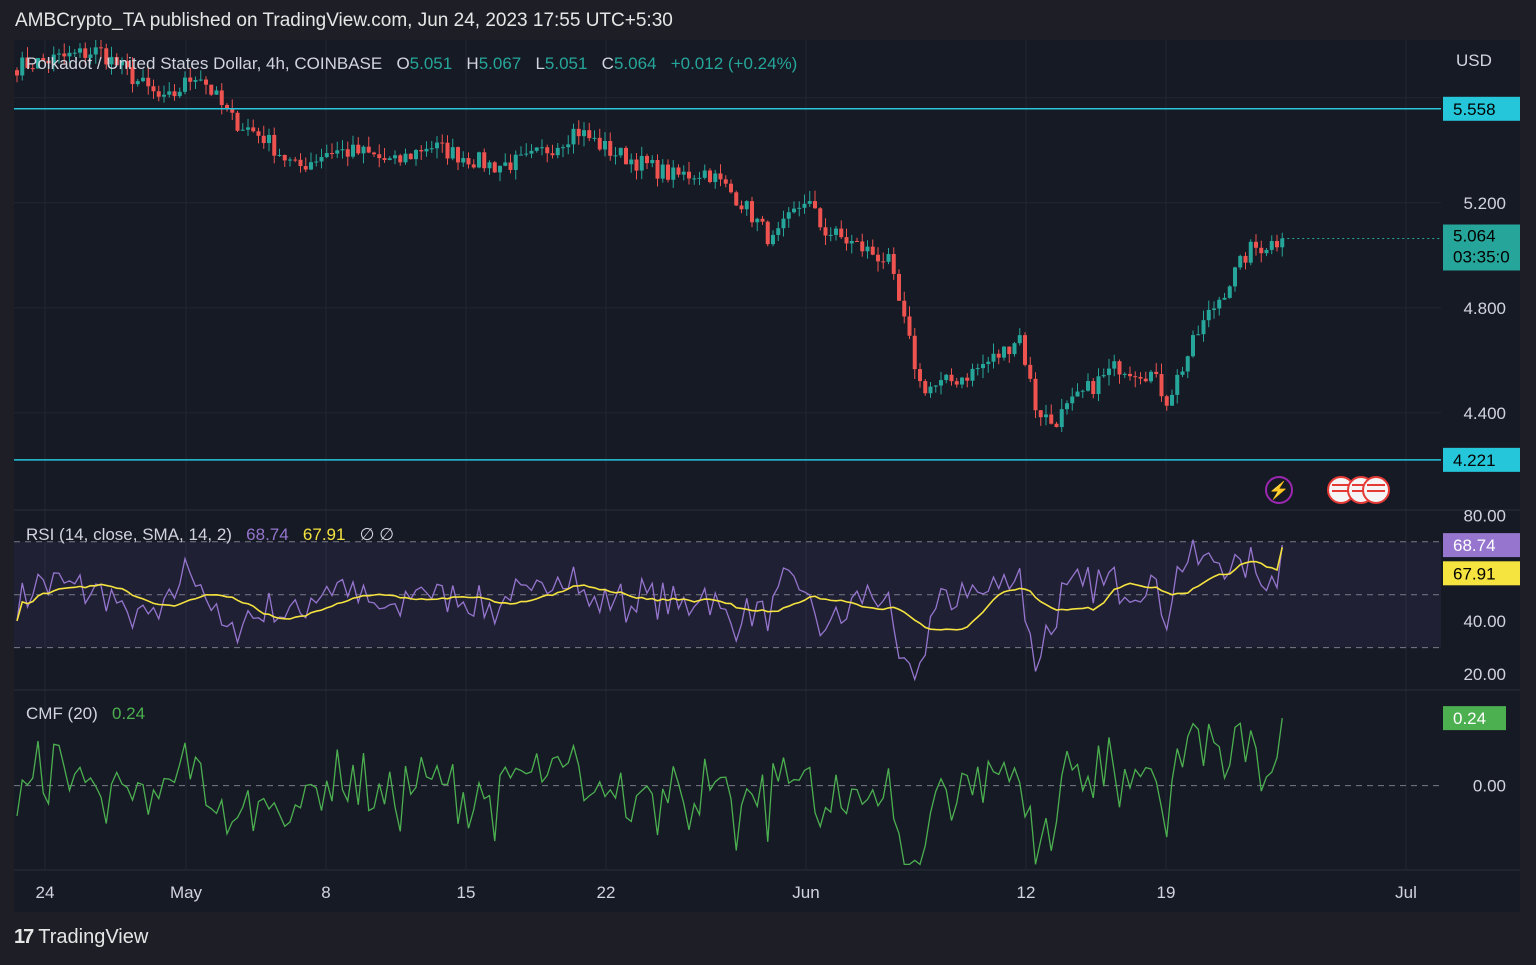 This screenshot has width=1536, height=965. I want to click on cmf-label: CMF (20), so click(62, 713).